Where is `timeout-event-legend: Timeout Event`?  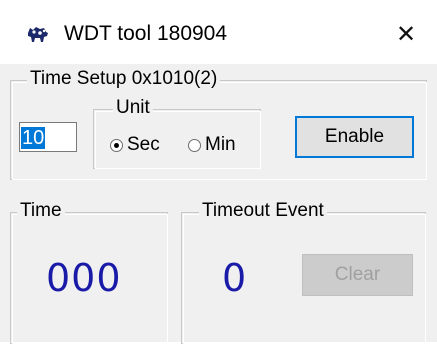
timeout-event-legend: Timeout Event is located at coordinates (263, 211).